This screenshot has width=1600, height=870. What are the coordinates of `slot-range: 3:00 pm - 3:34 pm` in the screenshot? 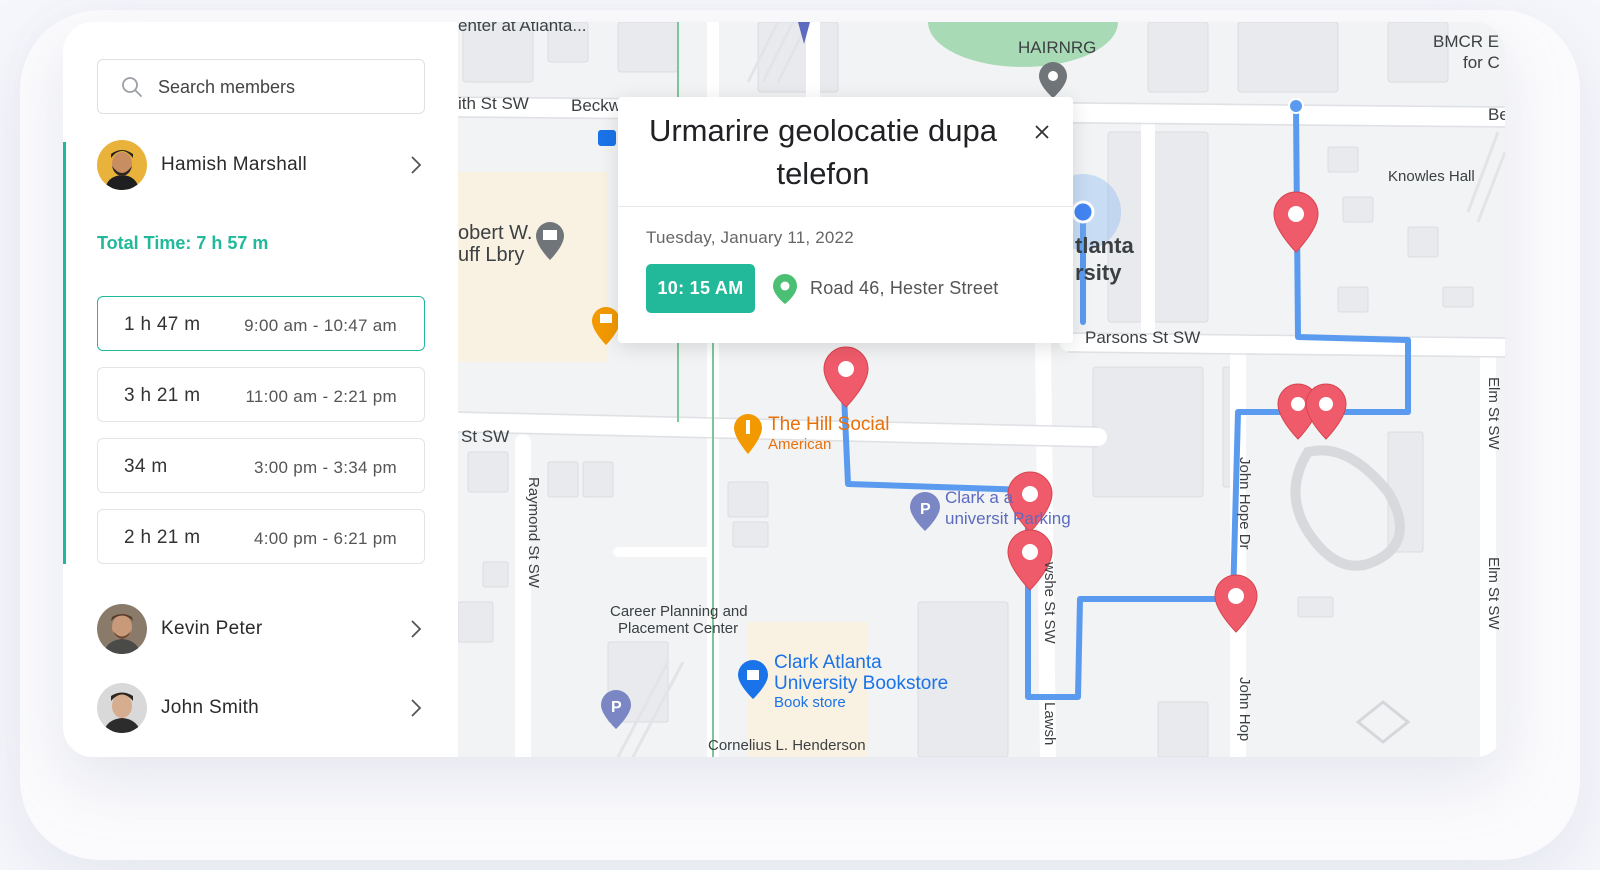 It's located at (325, 467).